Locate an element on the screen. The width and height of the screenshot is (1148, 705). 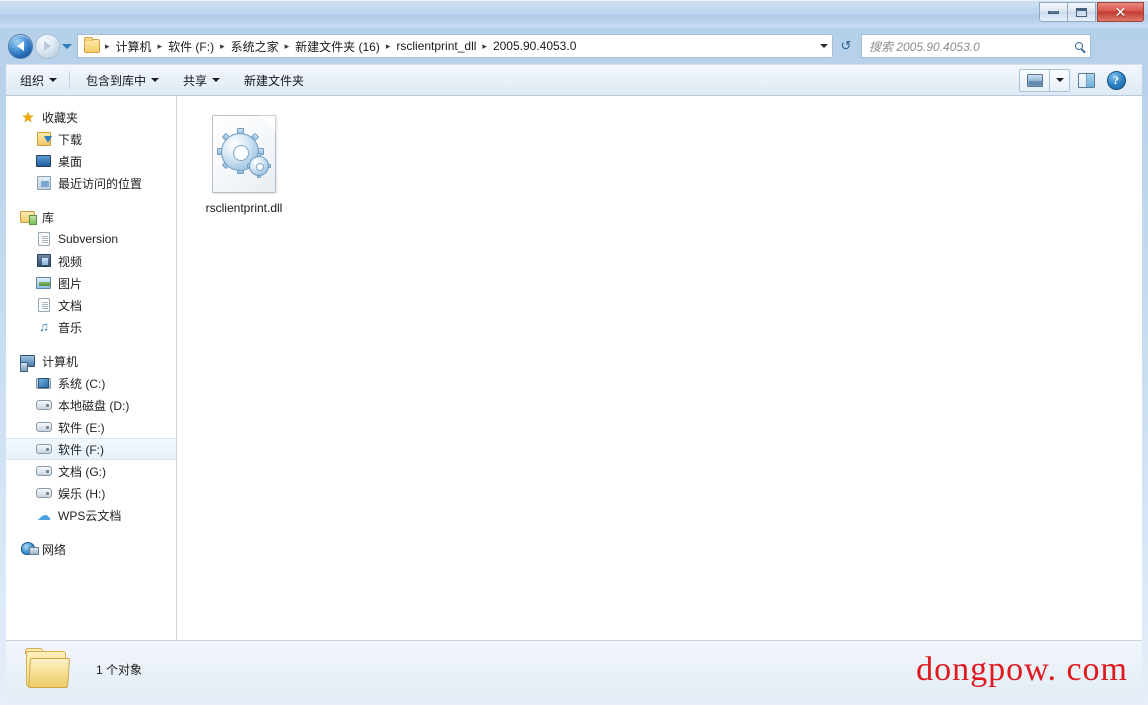
change-view-button is located at coordinates (1034, 80).